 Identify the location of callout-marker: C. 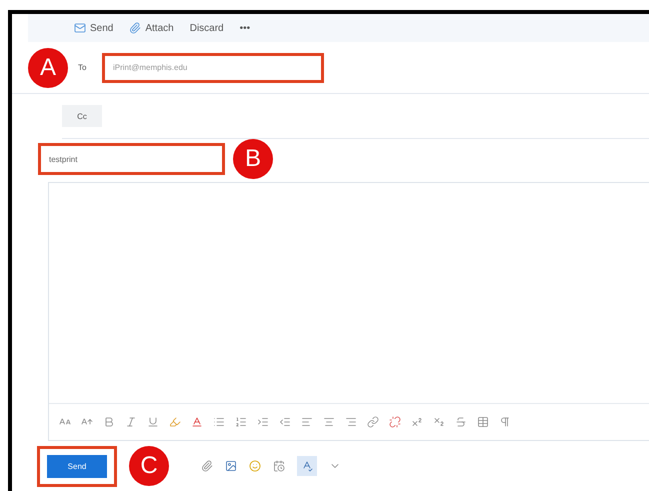
(149, 466).